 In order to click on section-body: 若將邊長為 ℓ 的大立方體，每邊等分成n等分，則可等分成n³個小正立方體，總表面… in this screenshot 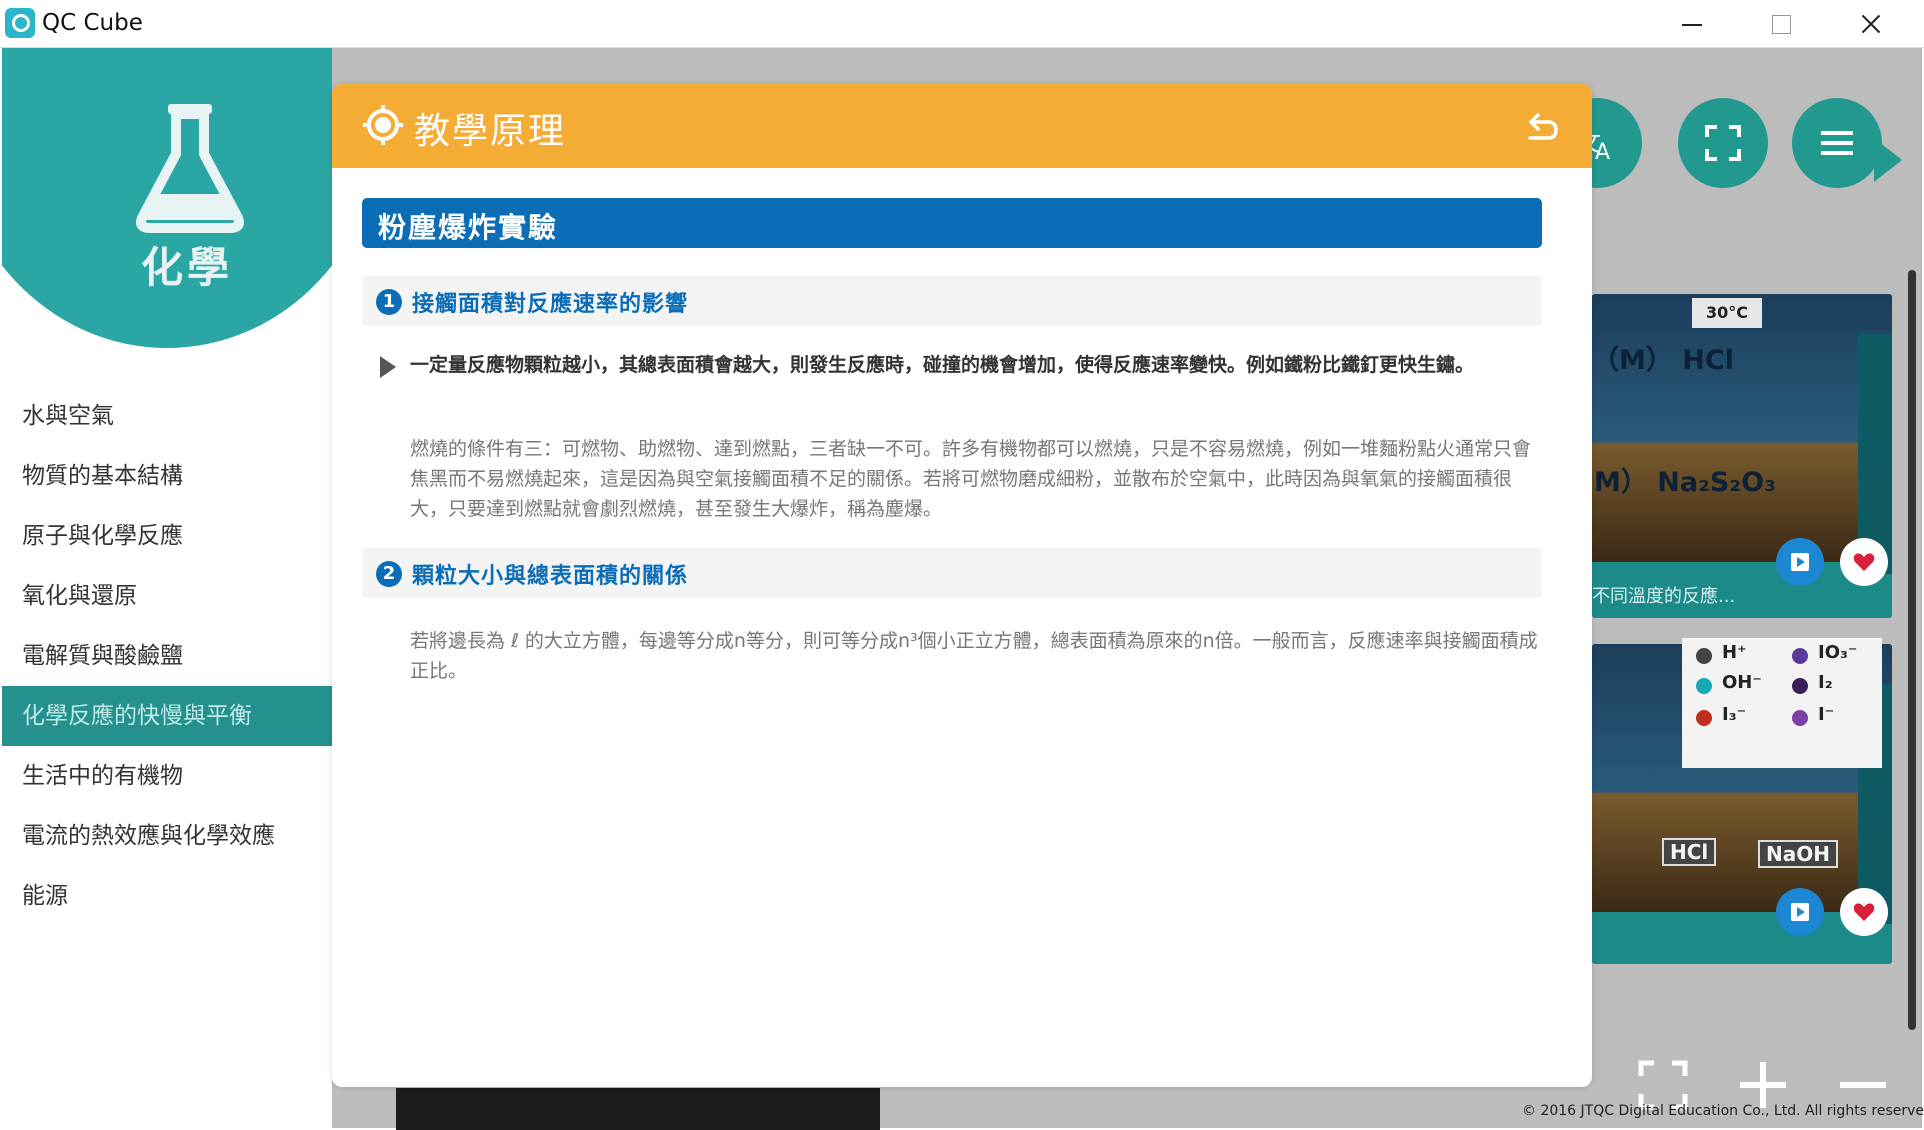, I will do `click(974, 656)`.